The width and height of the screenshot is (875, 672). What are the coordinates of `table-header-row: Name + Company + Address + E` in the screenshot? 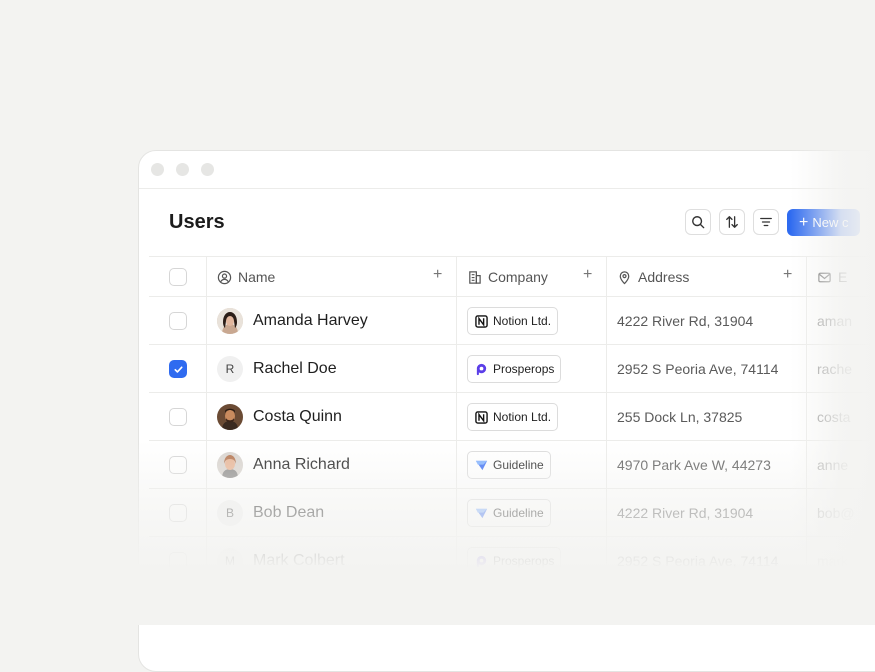 It's located at (512, 276).